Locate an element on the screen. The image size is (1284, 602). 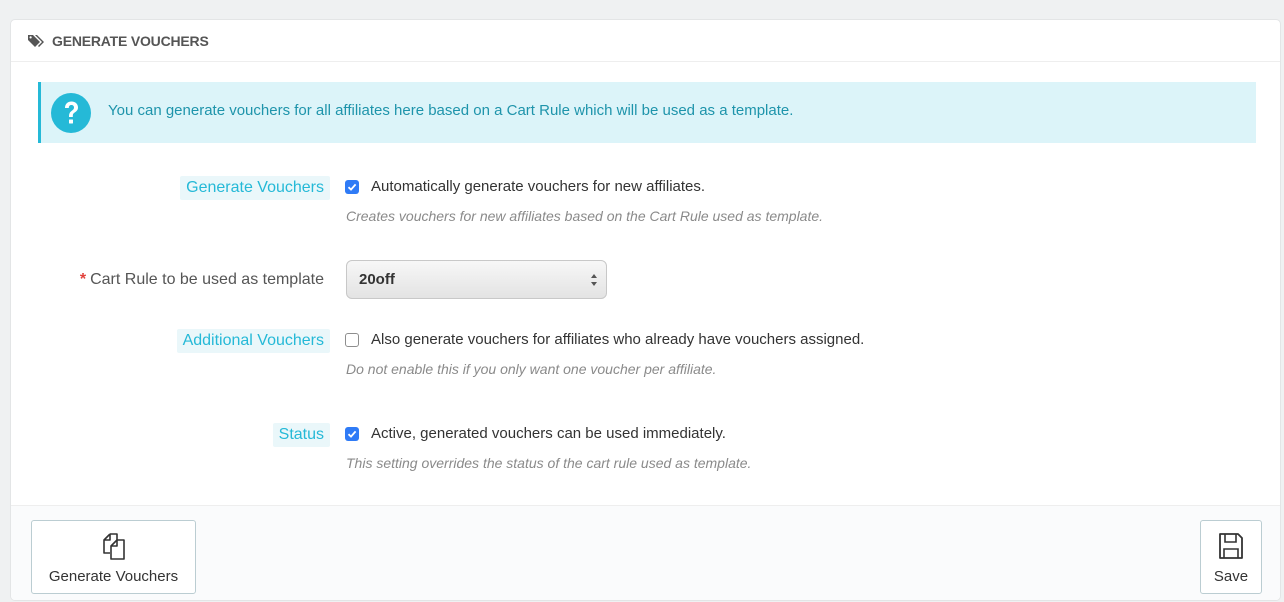
generate-vouchers-button: Generate Vouchers is located at coordinates (113, 557).